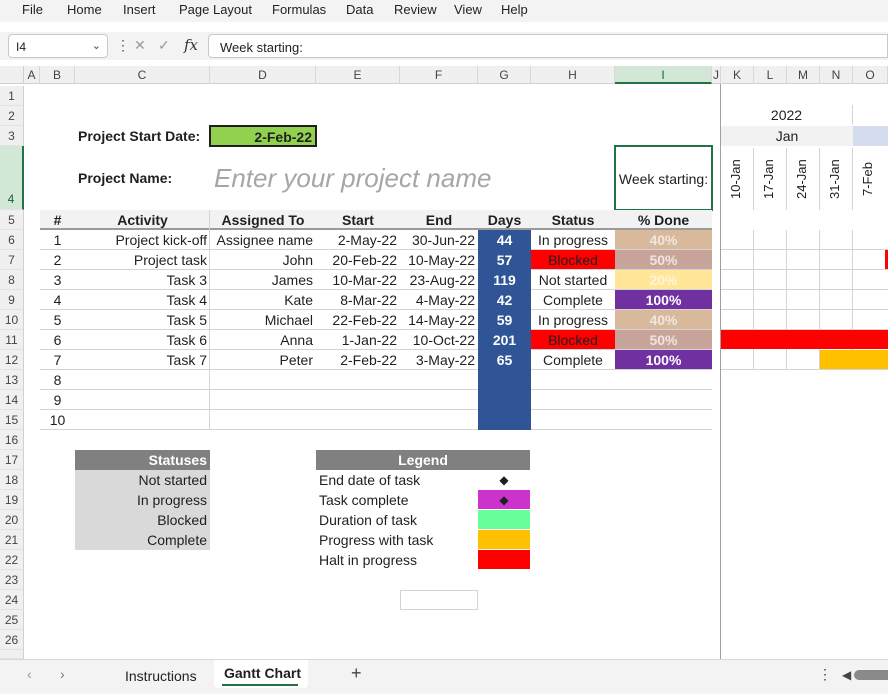 The image size is (888, 694). Describe the element at coordinates (358, 260) in the screenshot. I see `task-start: 20-Feb-22` at that location.